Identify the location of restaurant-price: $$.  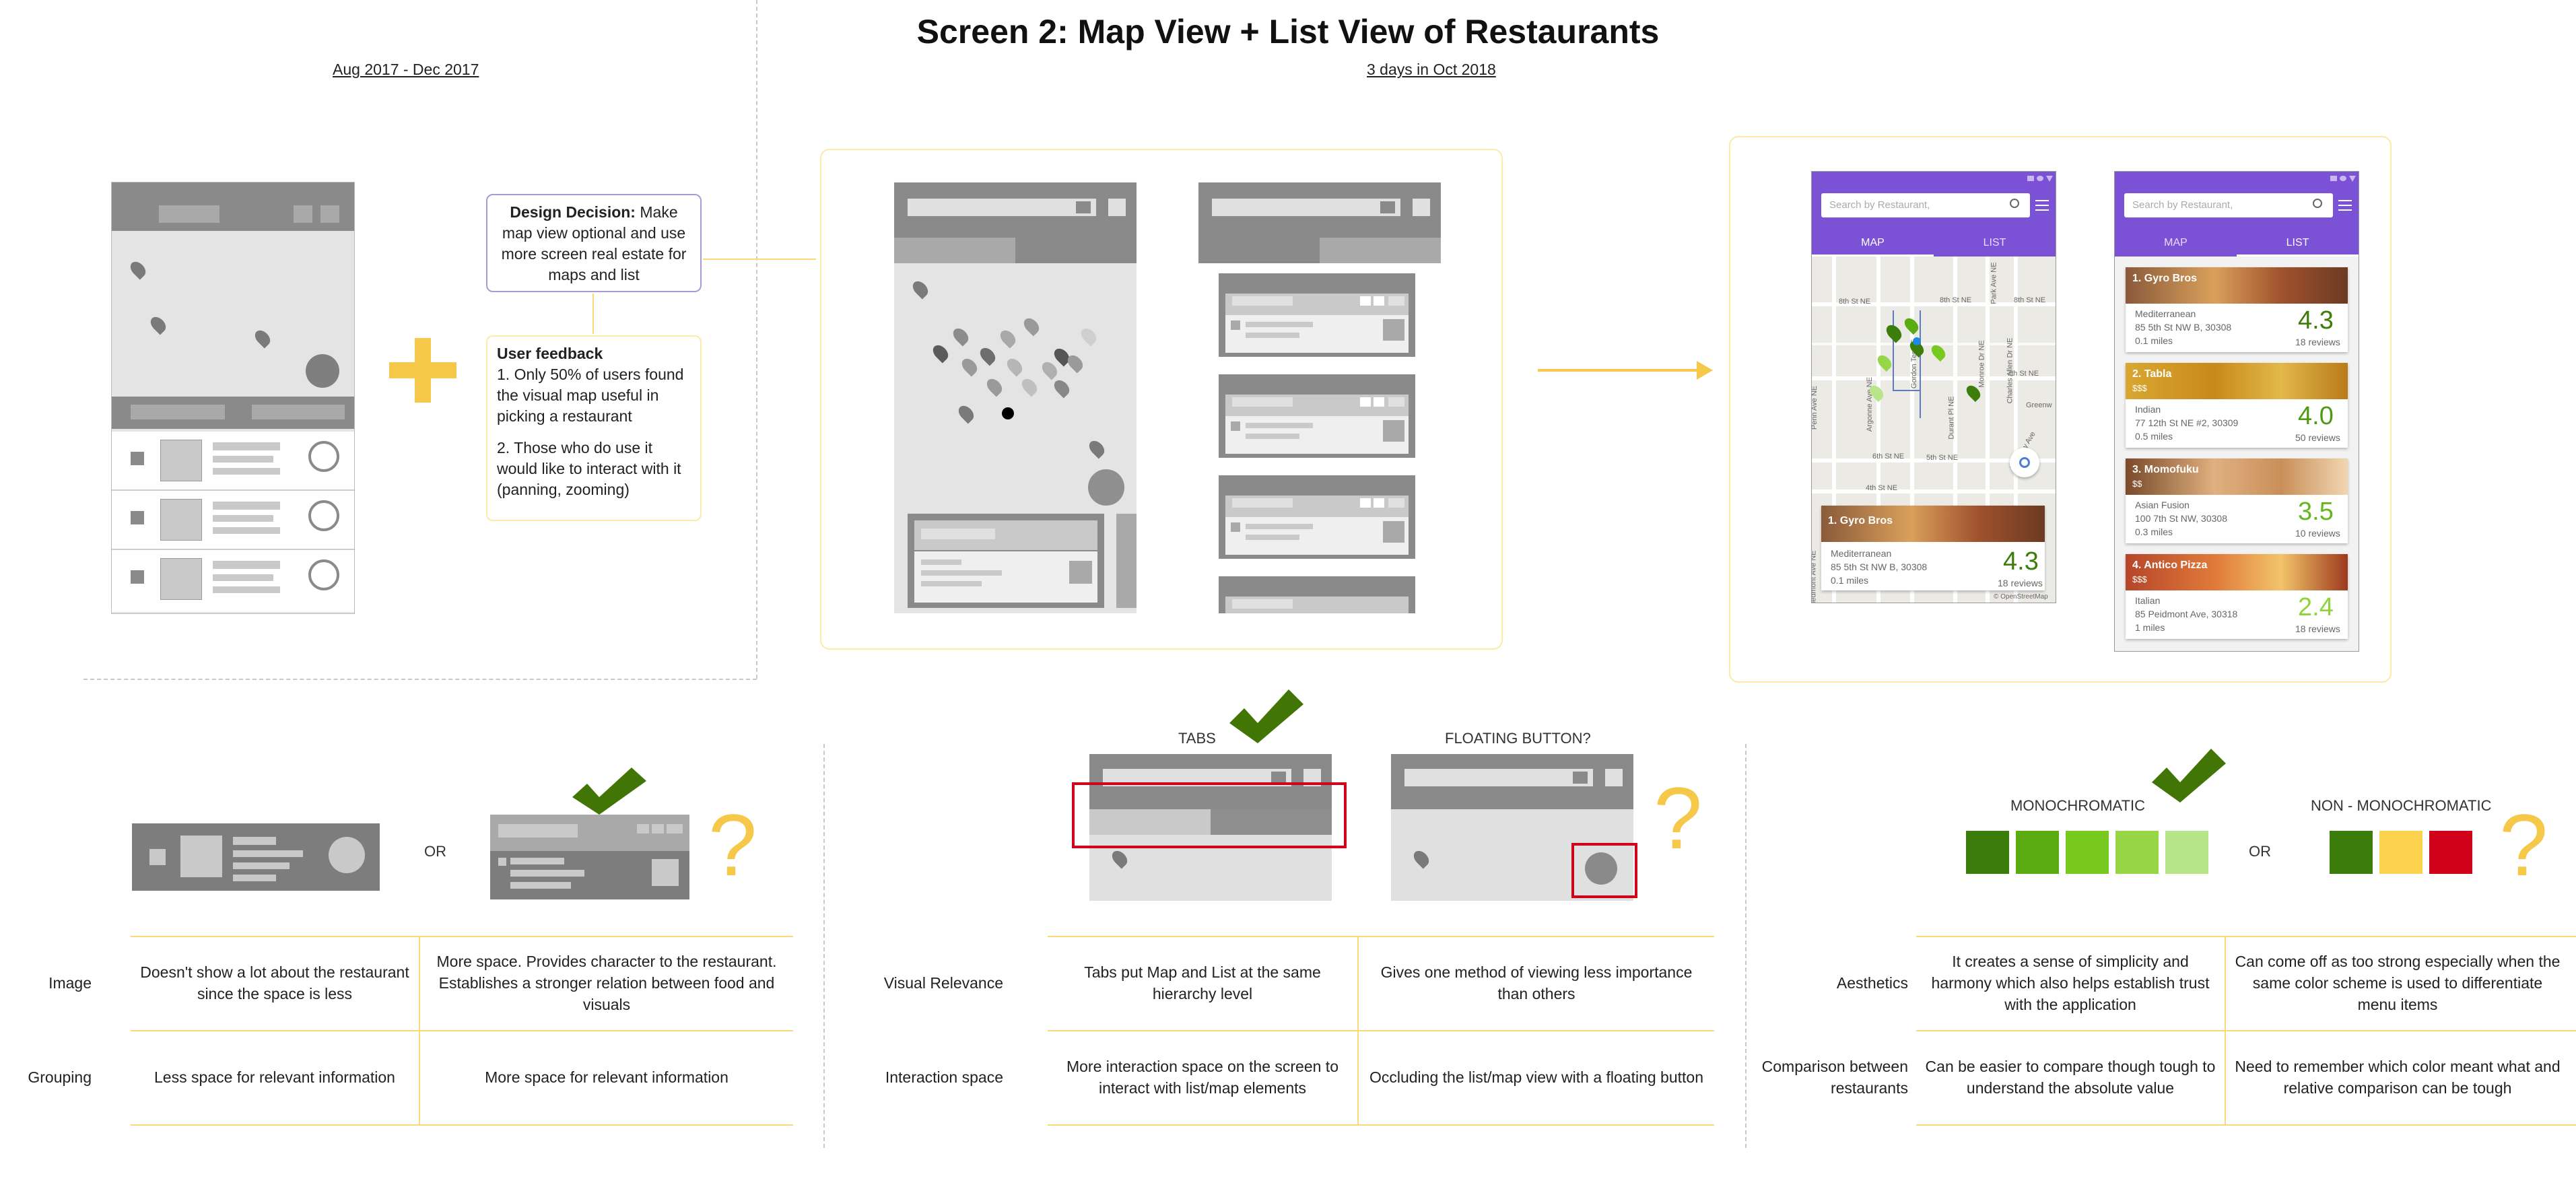
(2137, 484).